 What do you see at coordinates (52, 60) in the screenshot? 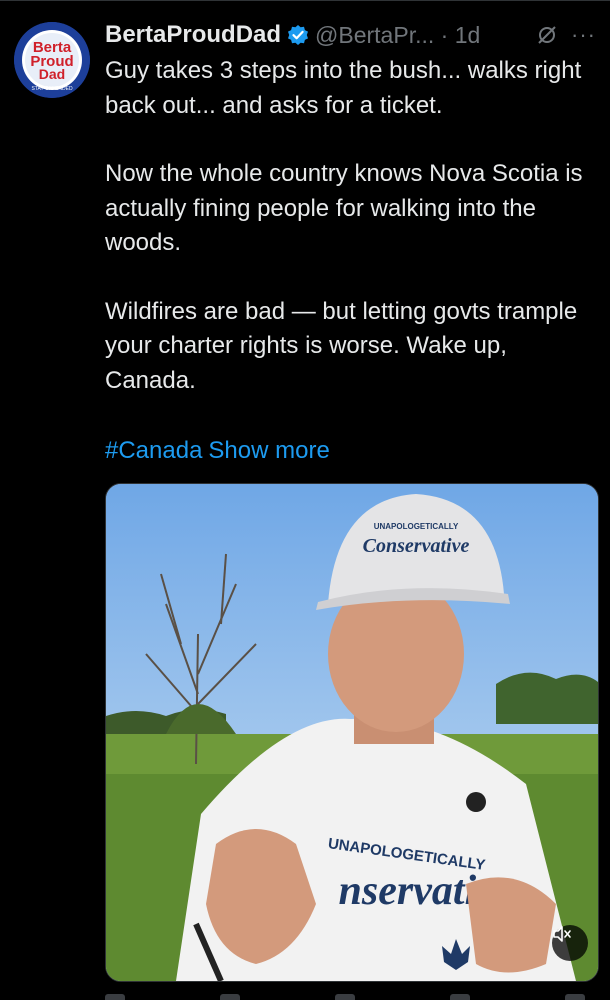
I see `avatar: Berta Proud Dad STAY OFFENDED` at bounding box center [52, 60].